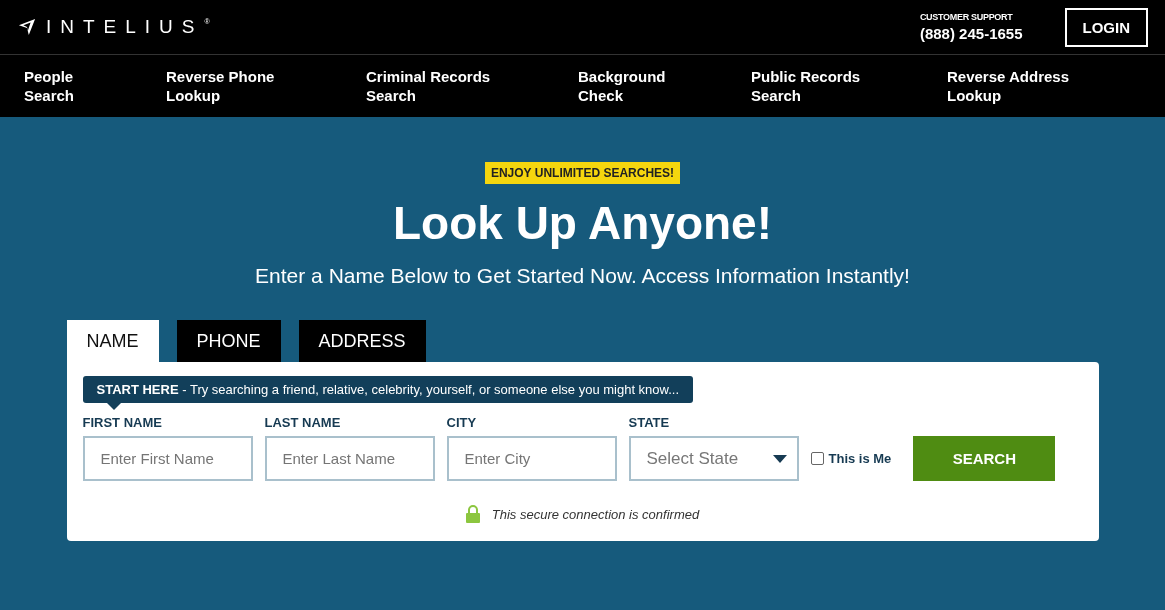 The width and height of the screenshot is (1165, 610). I want to click on nav-link: Public Records Search, so click(849, 86).